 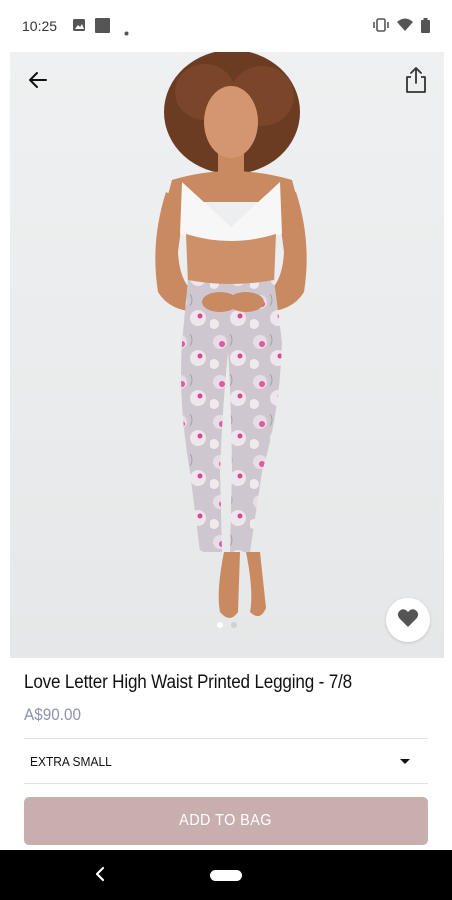 What do you see at coordinates (226, 783) in the screenshot?
I see `divider-bottom` at bounding box center [226, 783].